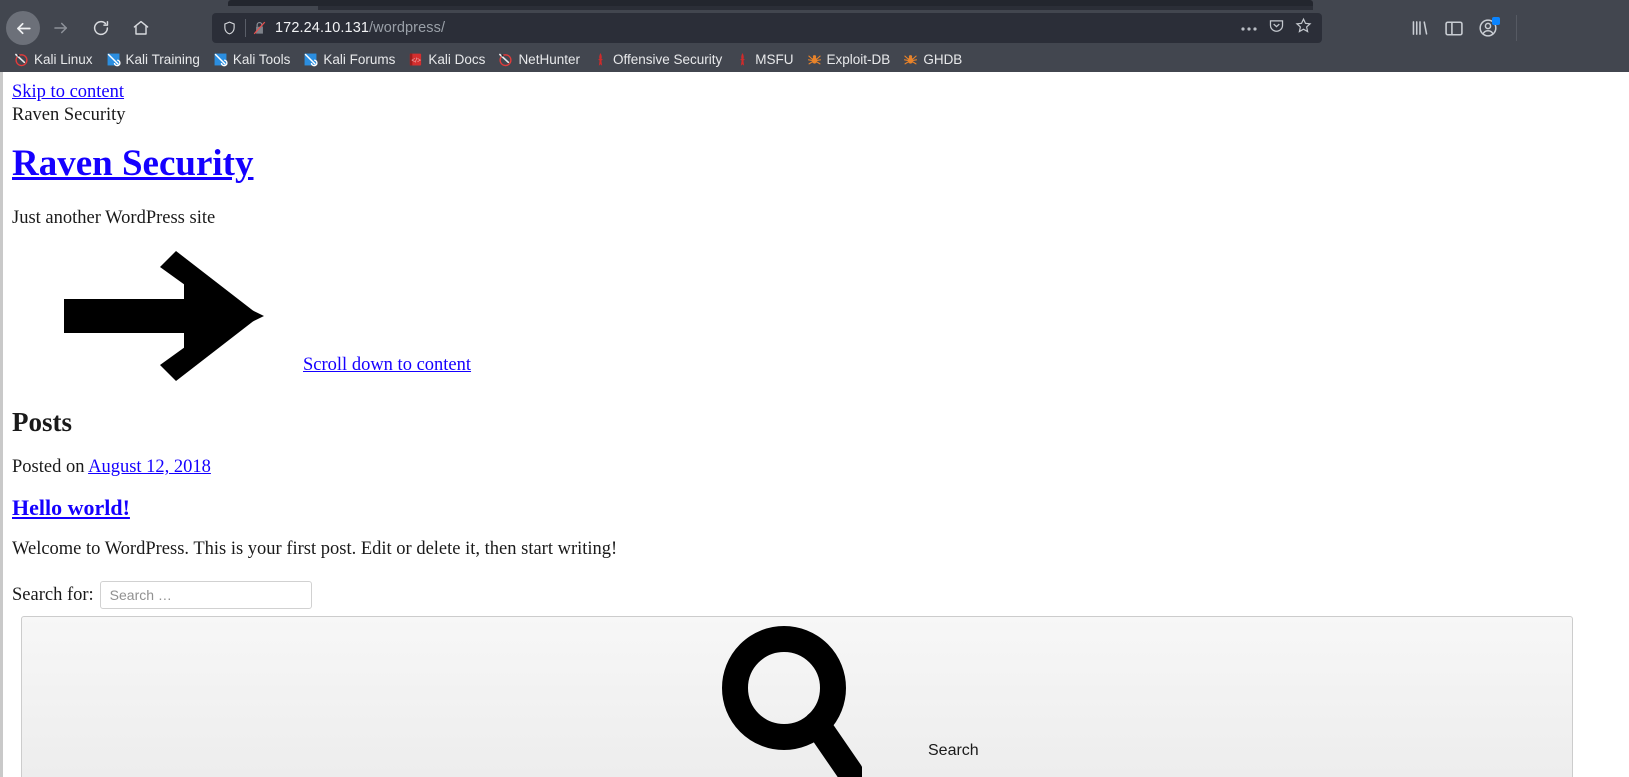  Describe the element at coordinates (667, 59) in the screenshot. I see `bookmark-label: Offensive Security` at that location.